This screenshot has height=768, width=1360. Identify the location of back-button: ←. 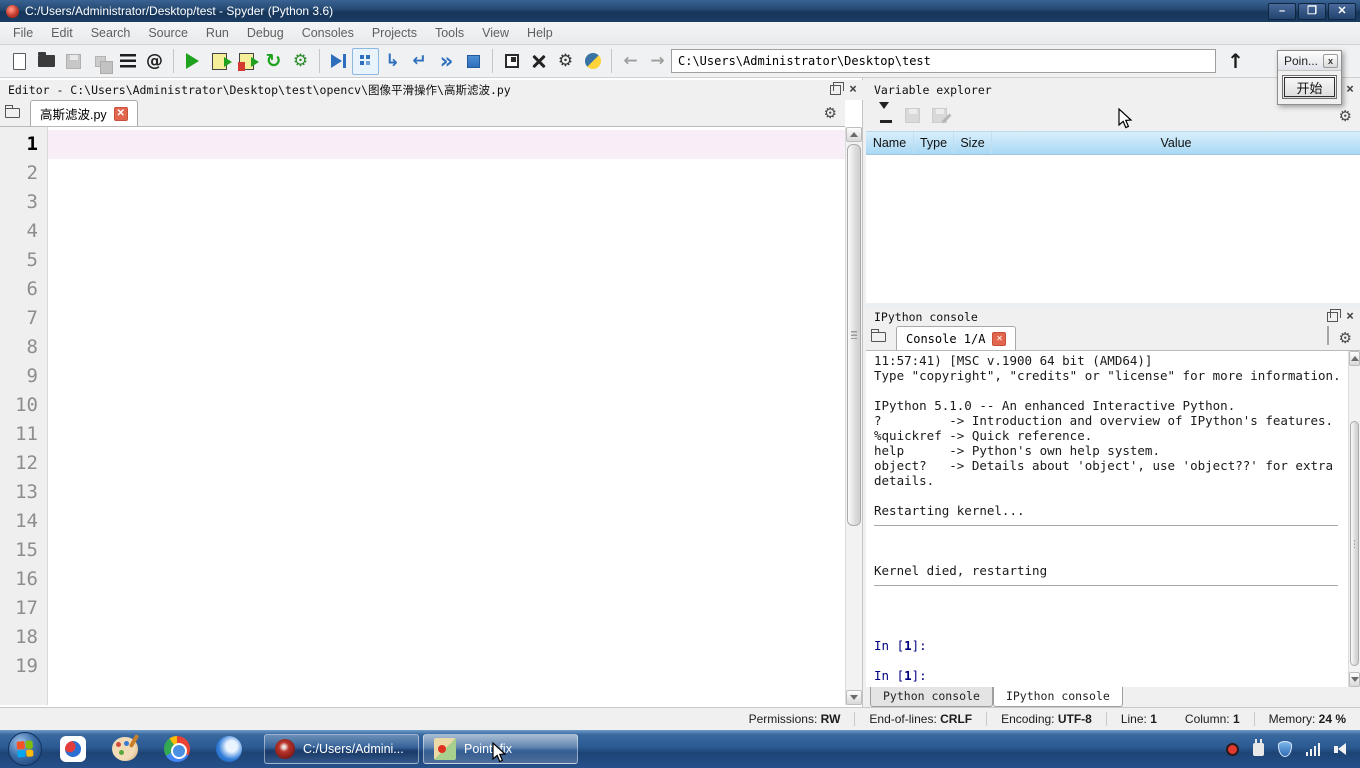
(630, 61).